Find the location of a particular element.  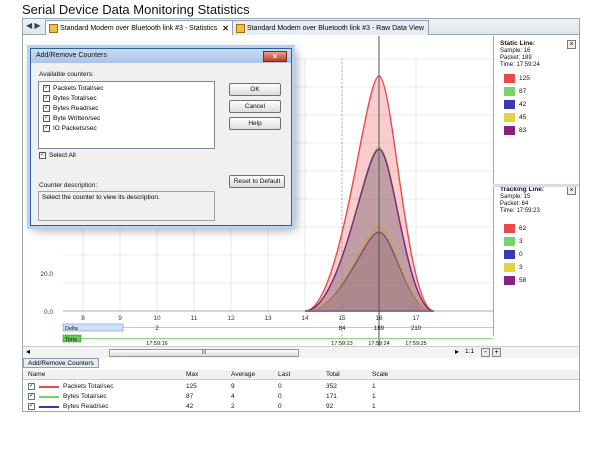

scroll-left-icon: ◂ is located at coordinates (28, 351).